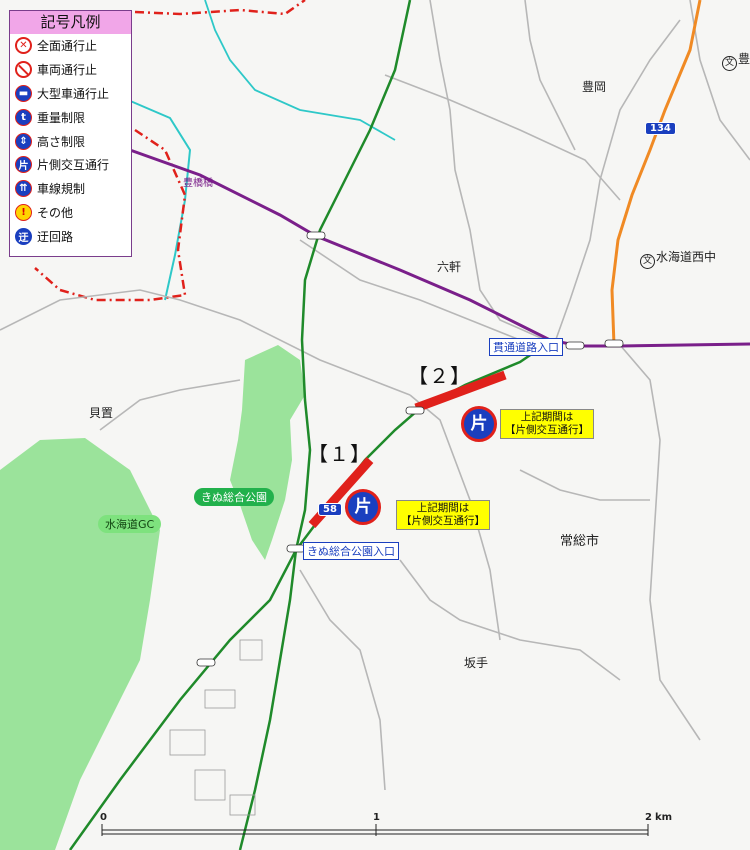 This screenshot has height=850, width=750. Describe the element at coordinates (547, 417) in the screenshot. I see `note-2-line-1: 上記期間は` at that location.